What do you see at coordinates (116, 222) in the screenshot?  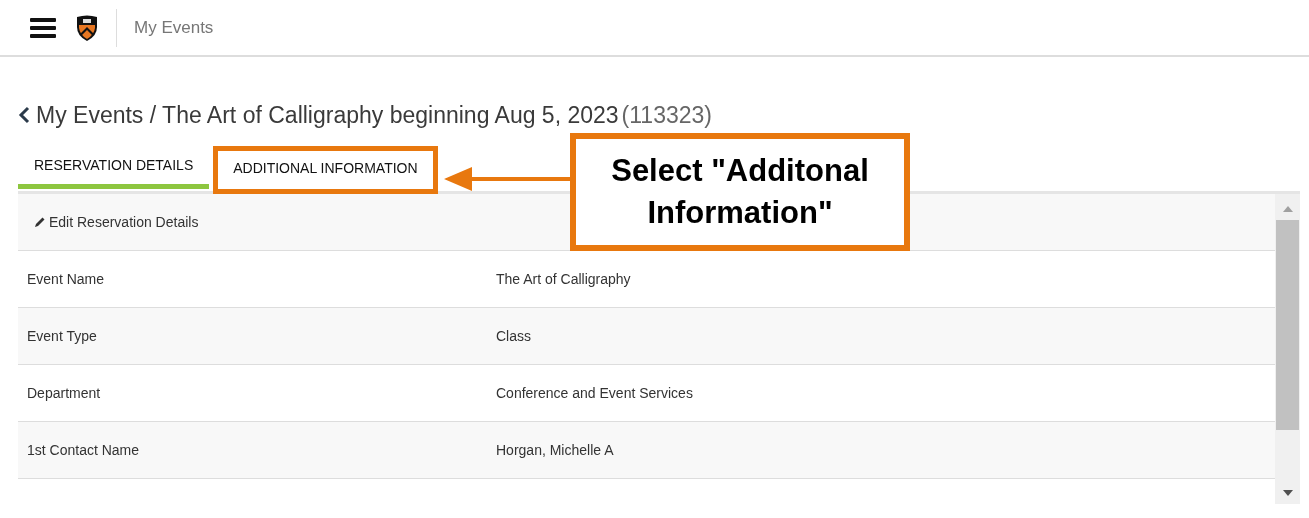 I see `edit-link: Edit Reservation Details` at bounding box center [116, 222].